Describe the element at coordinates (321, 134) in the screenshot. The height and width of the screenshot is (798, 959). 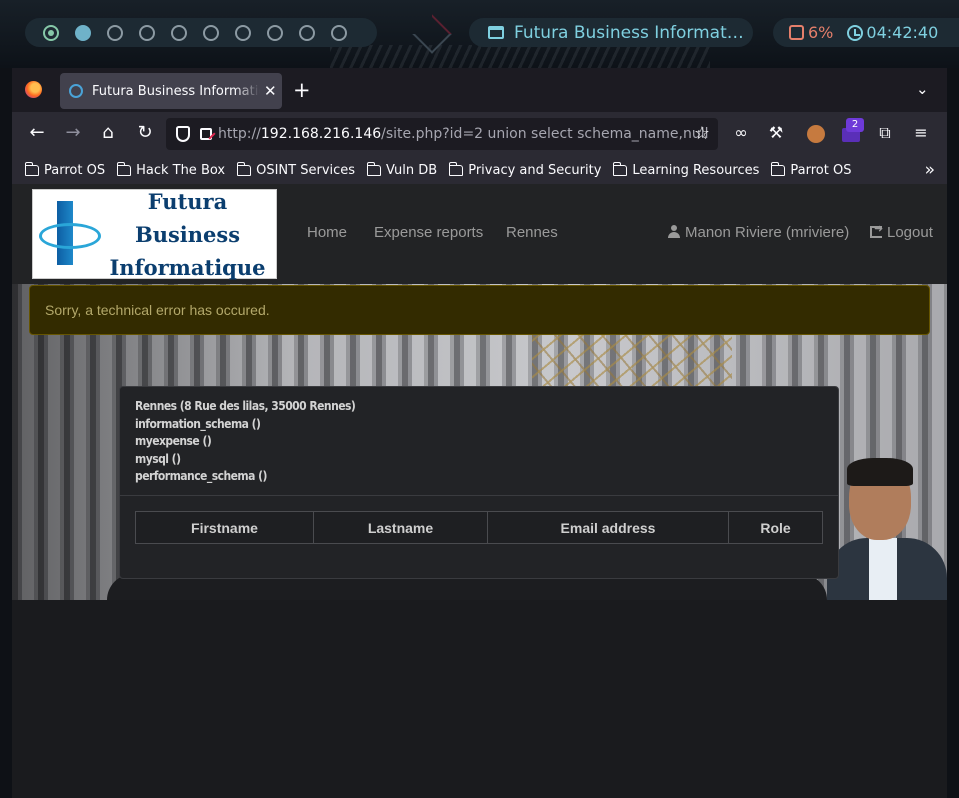
I see `url-host: 192.168.216.146` at that location.